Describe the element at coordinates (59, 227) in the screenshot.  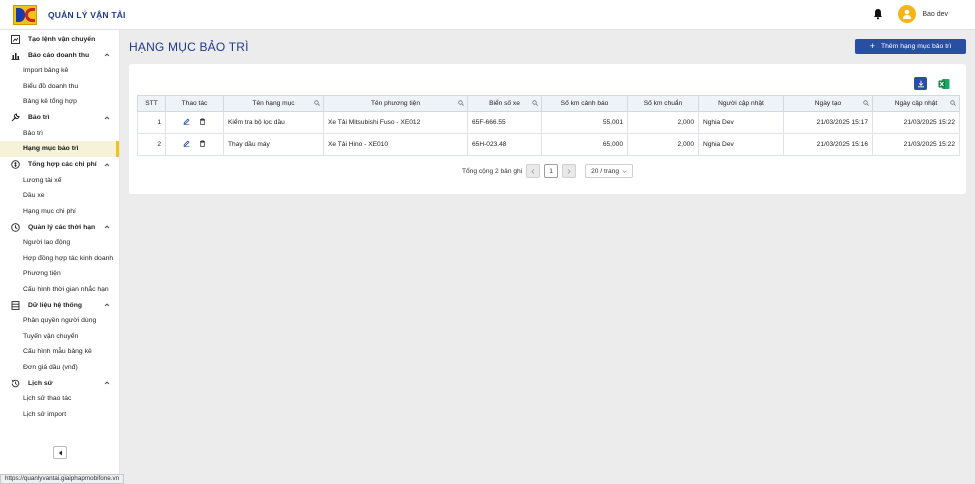
I see `sidebar-group-thoi-han: Quản lý các thời hạn` at that location.